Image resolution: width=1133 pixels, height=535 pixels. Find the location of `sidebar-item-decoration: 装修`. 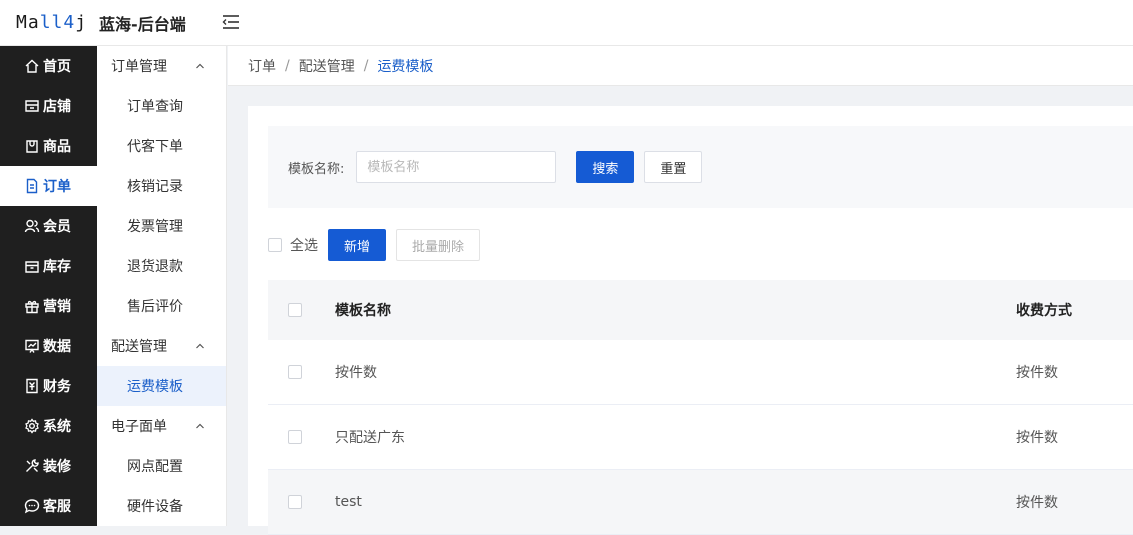

sidebar-item-decoration: 装修 is located at coordinates (48, 466).